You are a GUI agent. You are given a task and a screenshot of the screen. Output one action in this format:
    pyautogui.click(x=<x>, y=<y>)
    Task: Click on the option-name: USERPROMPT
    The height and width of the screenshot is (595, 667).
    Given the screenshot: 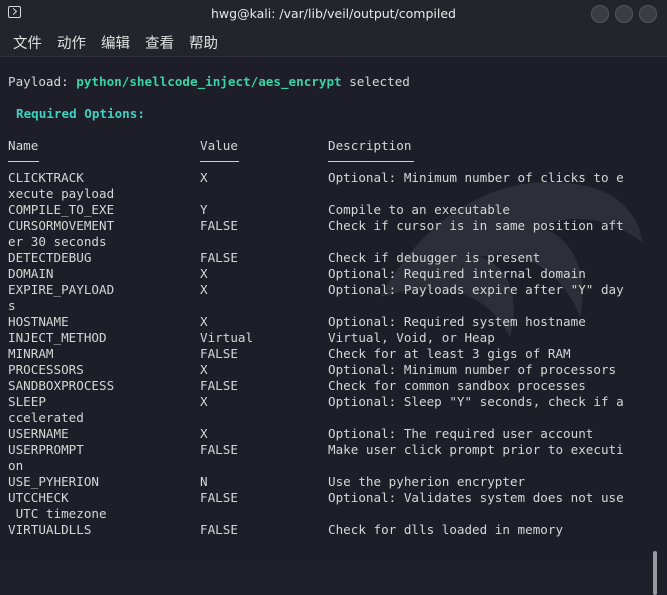 What is the action you would take?
    pyautogui.click(x=46, y=449)
    